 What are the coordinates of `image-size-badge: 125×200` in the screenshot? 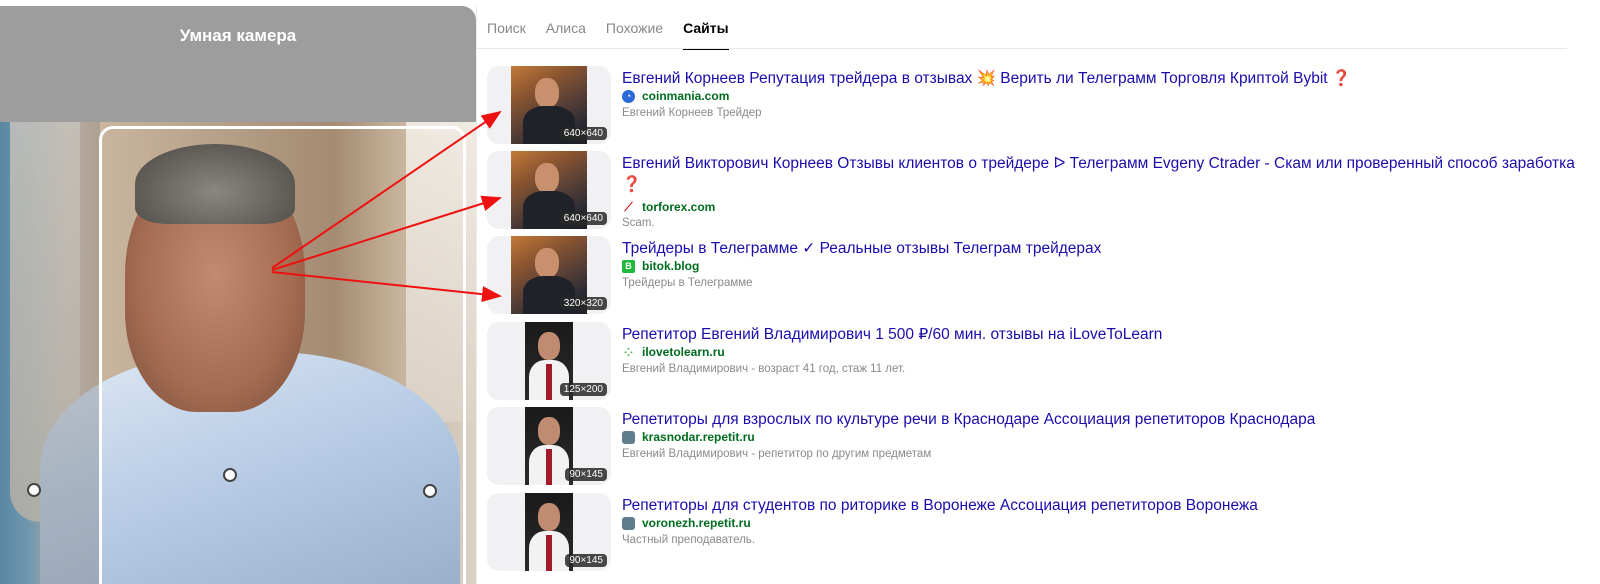 It's located at (583, 389).